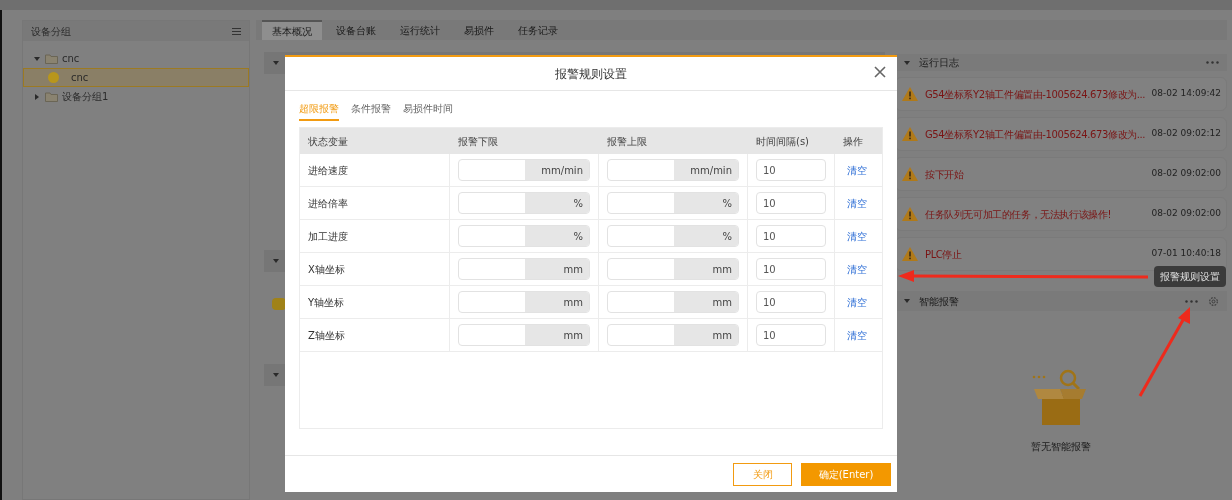 This screenshot has height=500, width=1232. What do you see at coordinates (944, 254) in the screenshot?
I see `log-message: PLC停止` at bounding box center [944, 254].